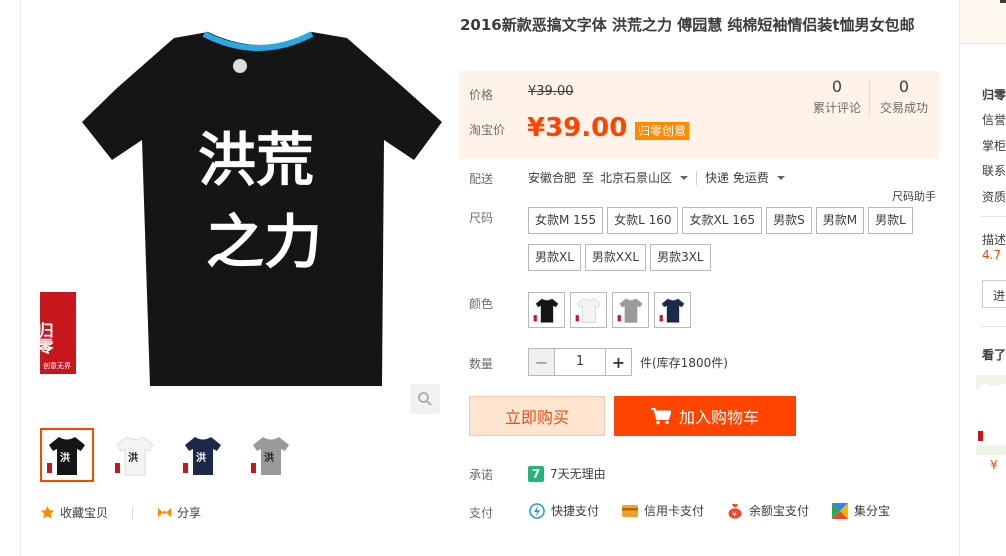  I want to click on favorite-button: 收藏宝贝, so click(74, 512).